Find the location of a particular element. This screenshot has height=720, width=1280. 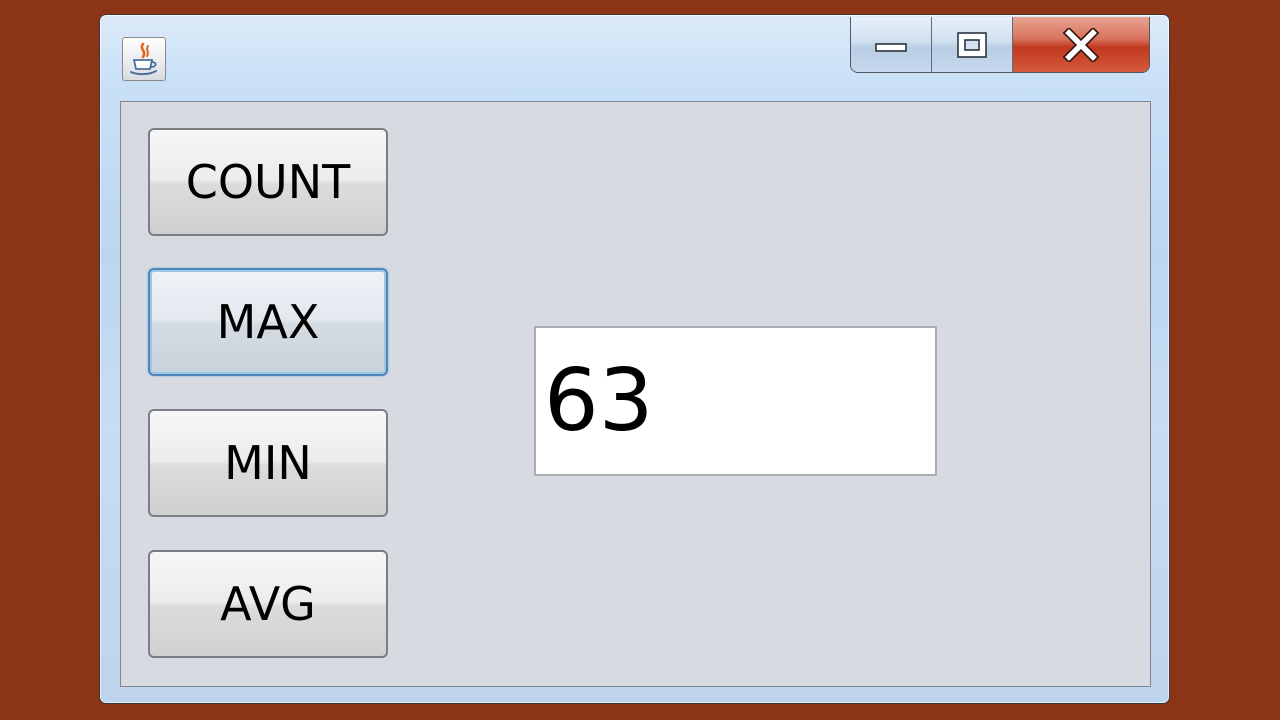

caption-buttons is located at coordinates (1000, 45).